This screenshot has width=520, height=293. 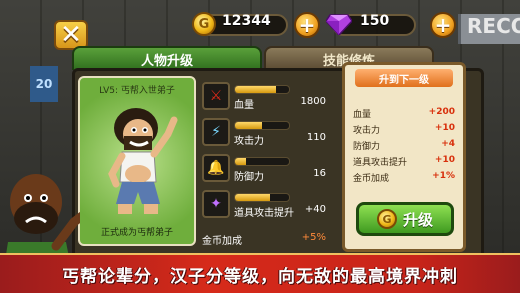 I want to click on stat-row-item-attack: ✦ 道具攻击提升 +40, so click(x=264, y=204).